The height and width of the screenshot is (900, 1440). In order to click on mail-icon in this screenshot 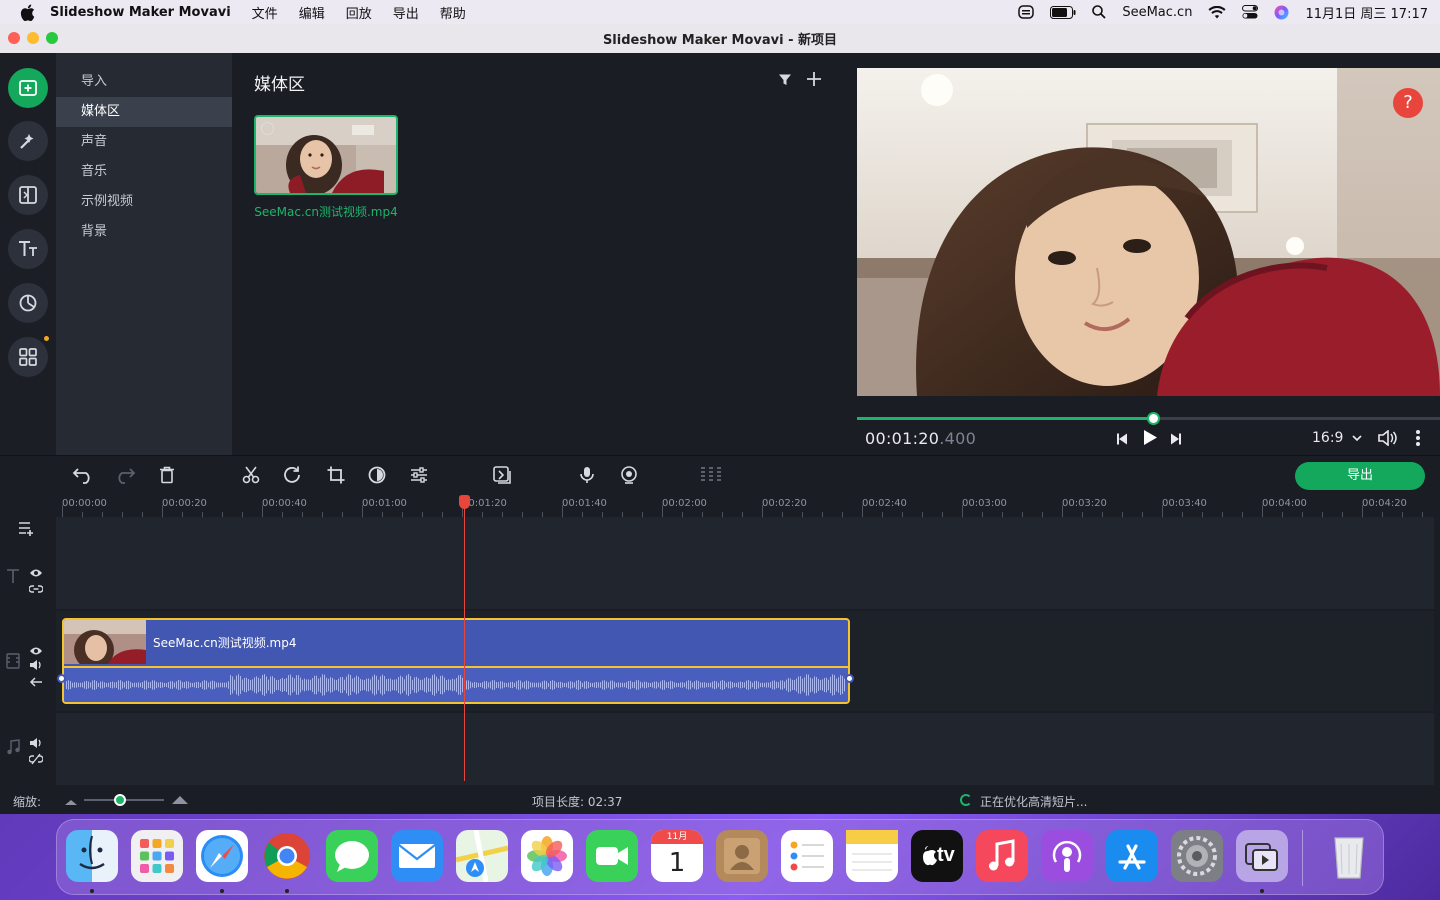, I will do `click(417, 856)`.